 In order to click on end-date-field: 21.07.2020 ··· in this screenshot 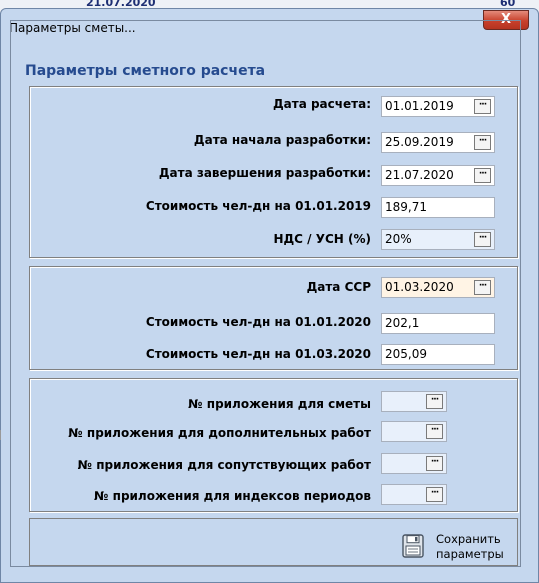, I will do `click(438, 175)`.